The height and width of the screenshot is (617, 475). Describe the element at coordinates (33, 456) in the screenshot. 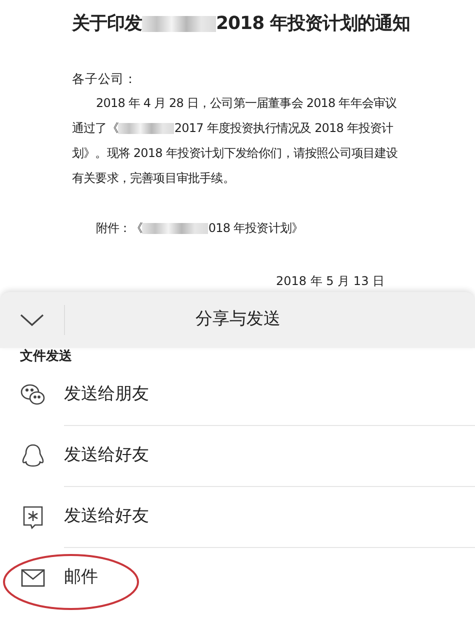

I see `penguin-icon` at that location.